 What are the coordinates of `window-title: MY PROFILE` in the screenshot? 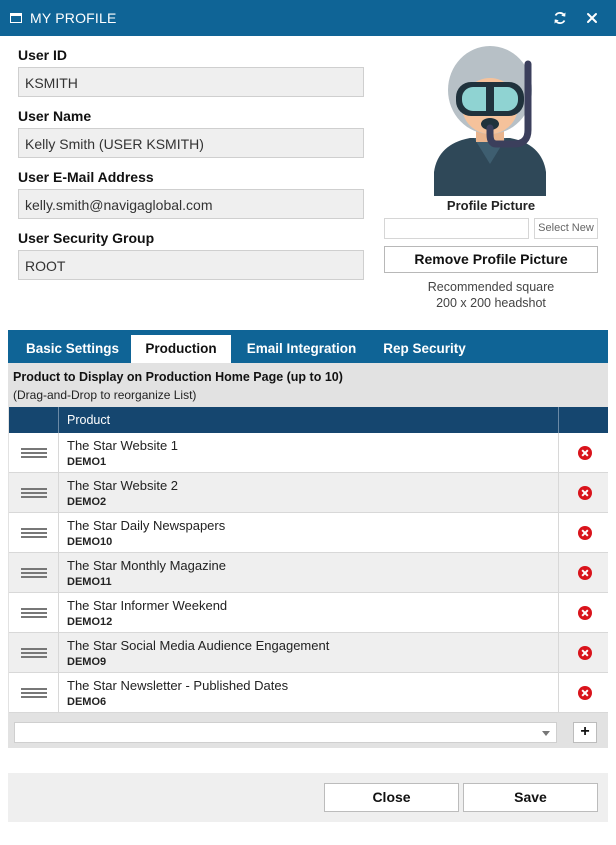 It's located at (73, 18).